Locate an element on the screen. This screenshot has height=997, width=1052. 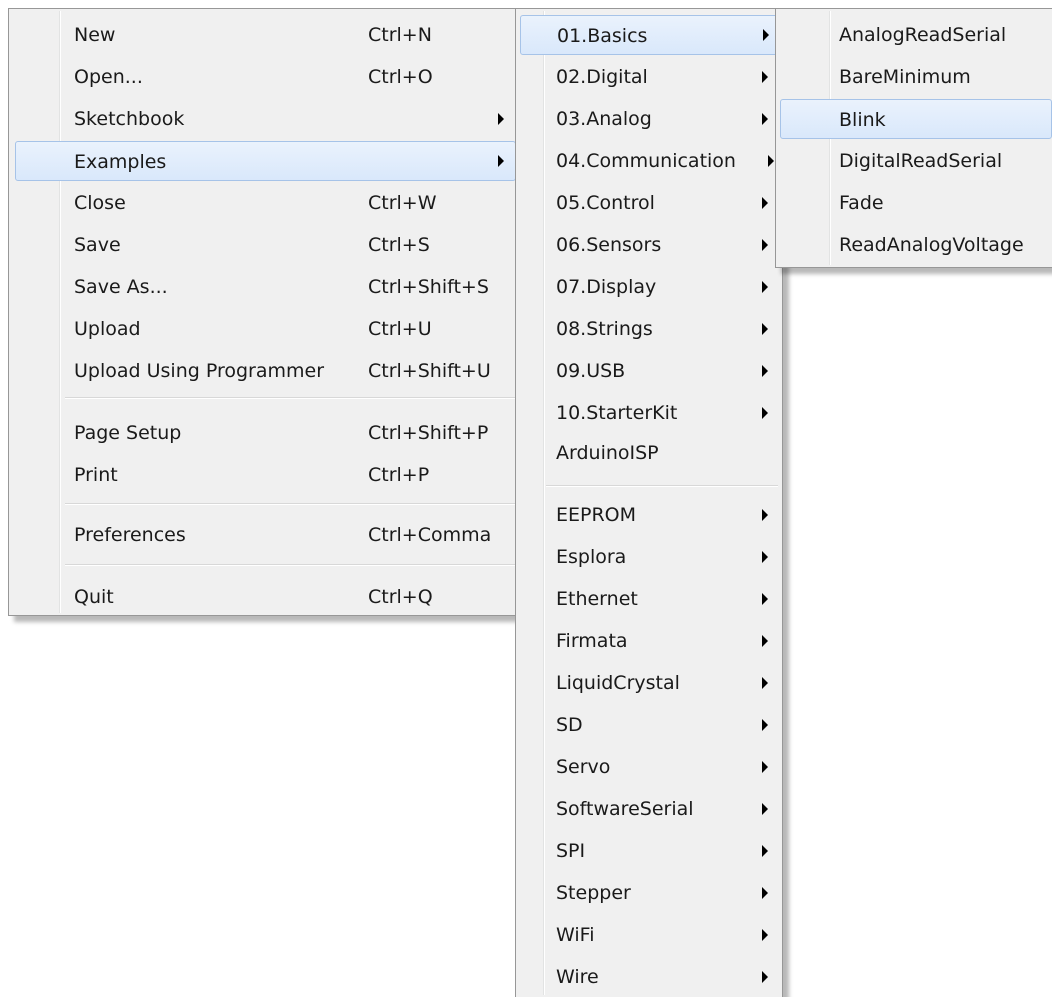
menu-item-02-digital: 02.Digital is located at coordinates (649, 77).